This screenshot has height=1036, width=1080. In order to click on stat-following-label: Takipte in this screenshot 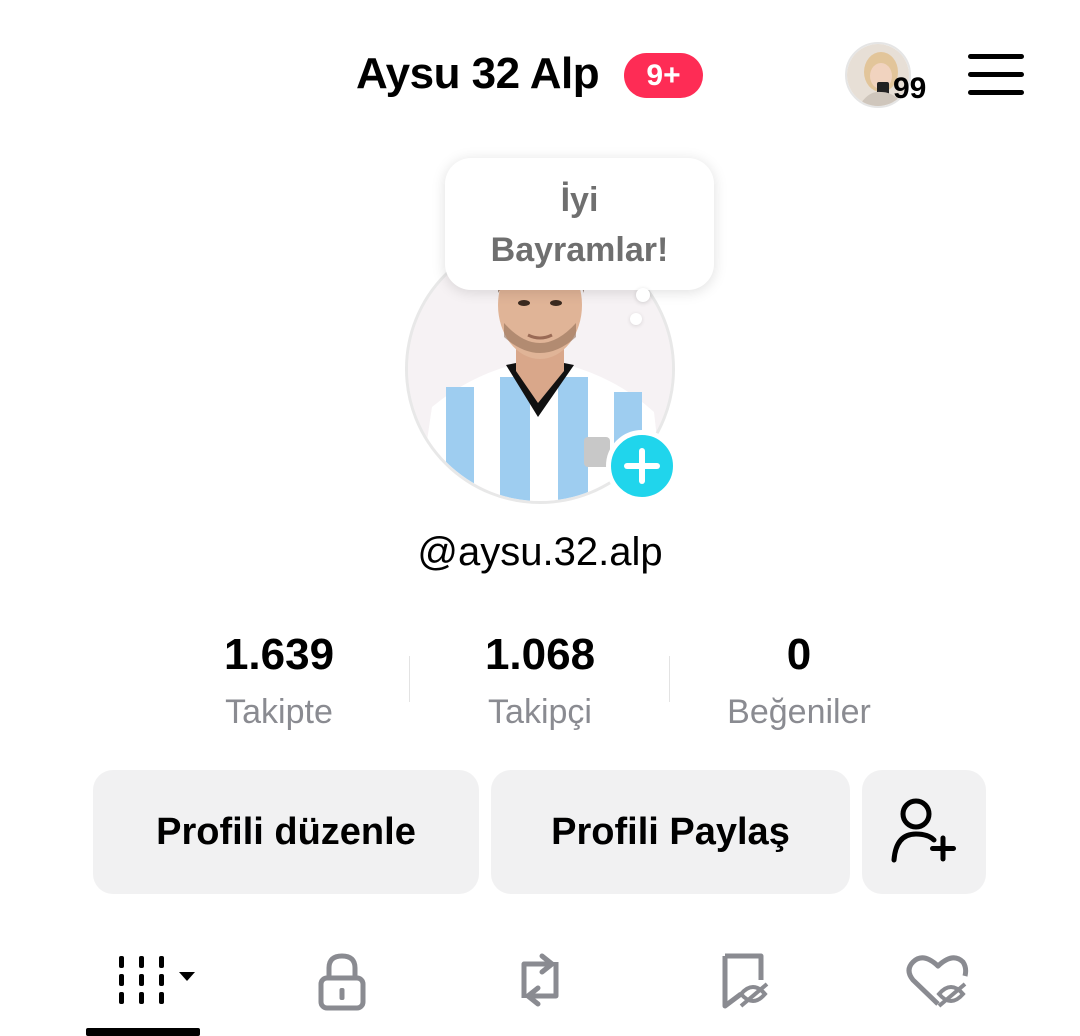, I will do `click(279, 712)`.